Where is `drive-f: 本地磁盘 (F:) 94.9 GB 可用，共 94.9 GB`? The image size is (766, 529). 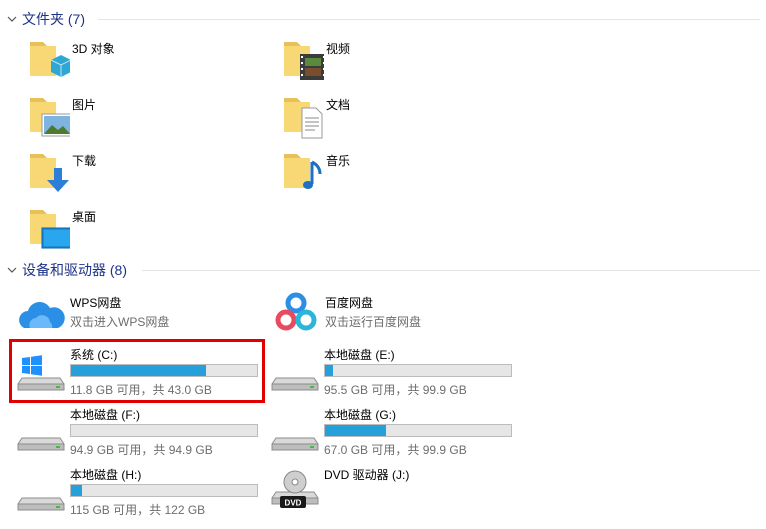 drive-f: 本地磁盘 (F:) 94.9 GB 可用，共 94.9 GB is located at coordinates (138, 432).